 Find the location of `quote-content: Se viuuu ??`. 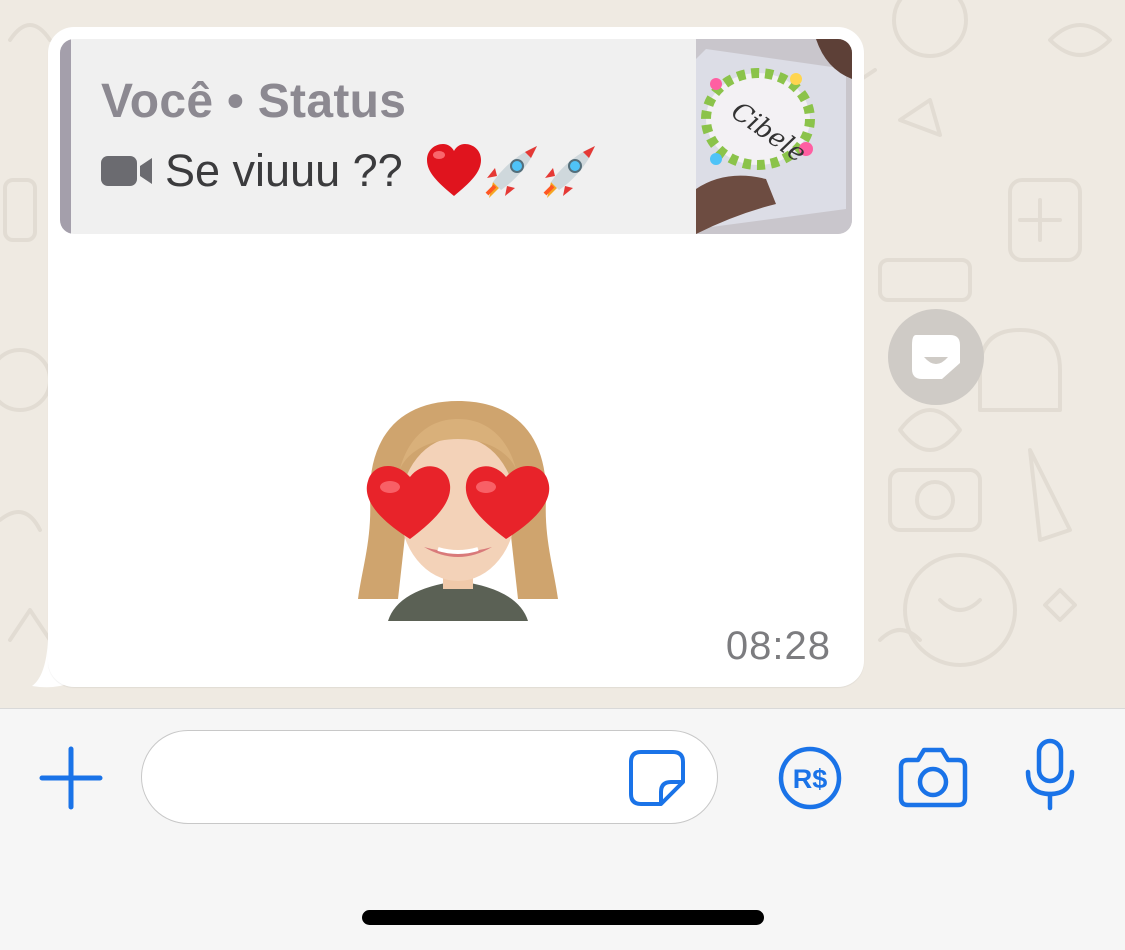

quote-content: Se viuuu ?? is located at coordinates (350, 171).